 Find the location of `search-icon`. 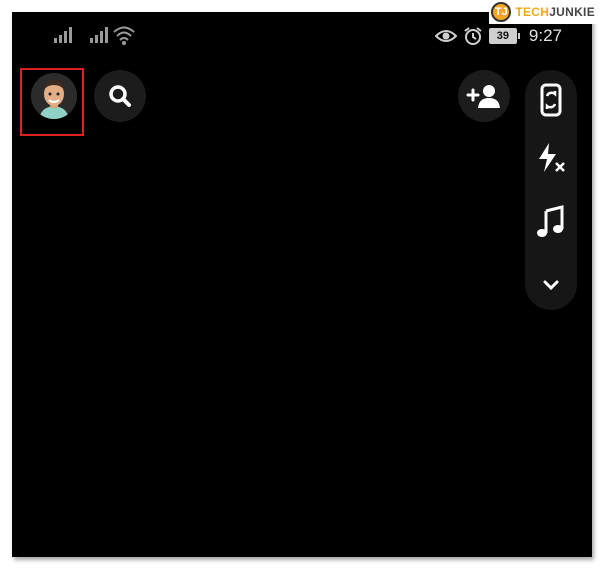

search-icon is located at coordinates (120, 96).